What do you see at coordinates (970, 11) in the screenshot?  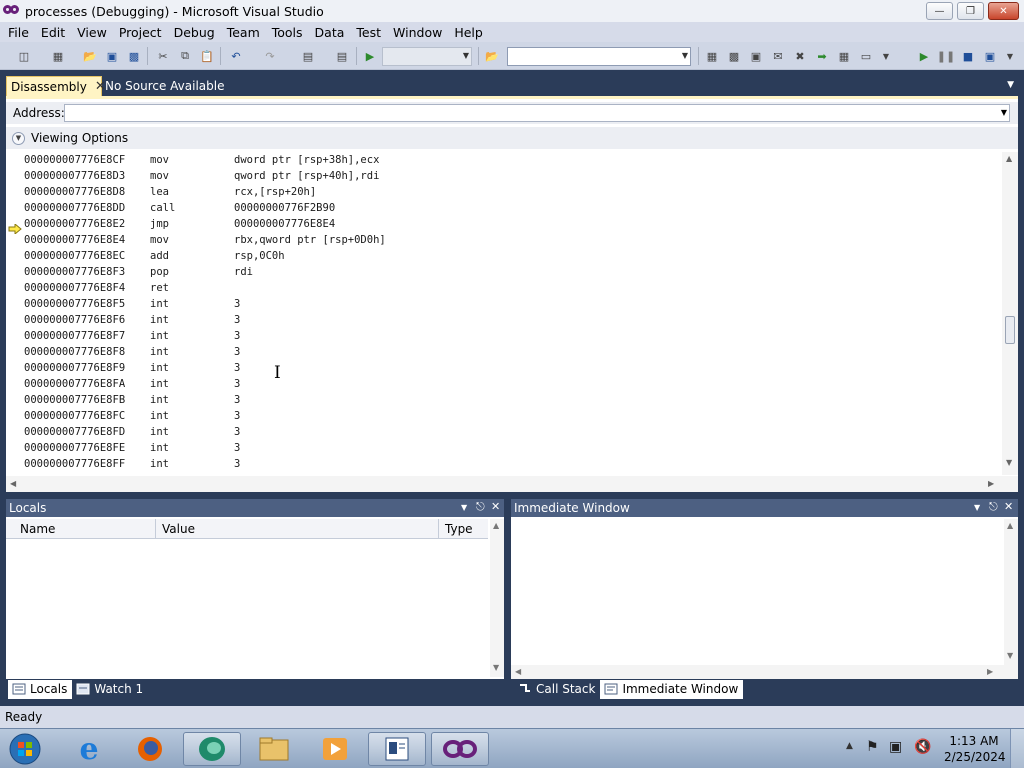 I see `restore-icon: ❐` at bounding box center [970, 11].